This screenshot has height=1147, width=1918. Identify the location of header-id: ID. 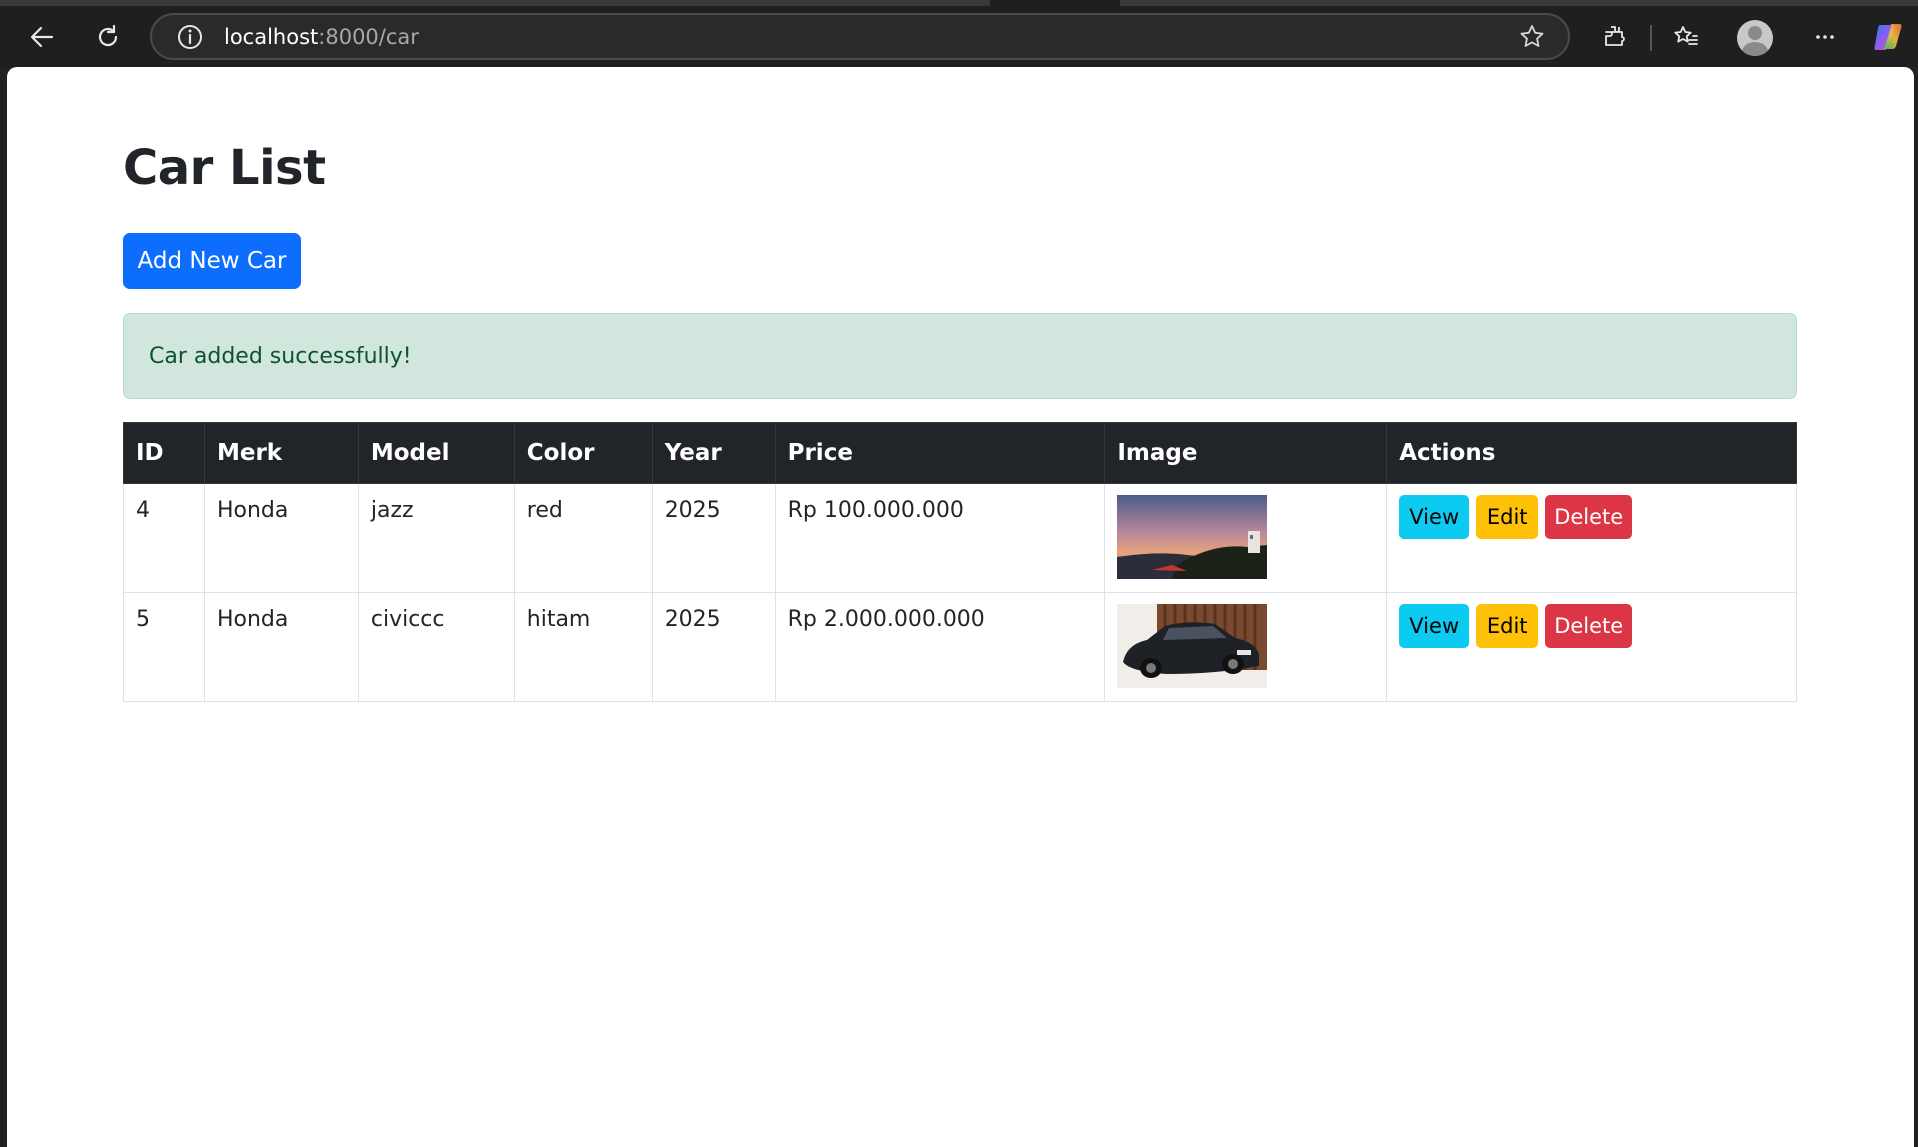
(164, 453).